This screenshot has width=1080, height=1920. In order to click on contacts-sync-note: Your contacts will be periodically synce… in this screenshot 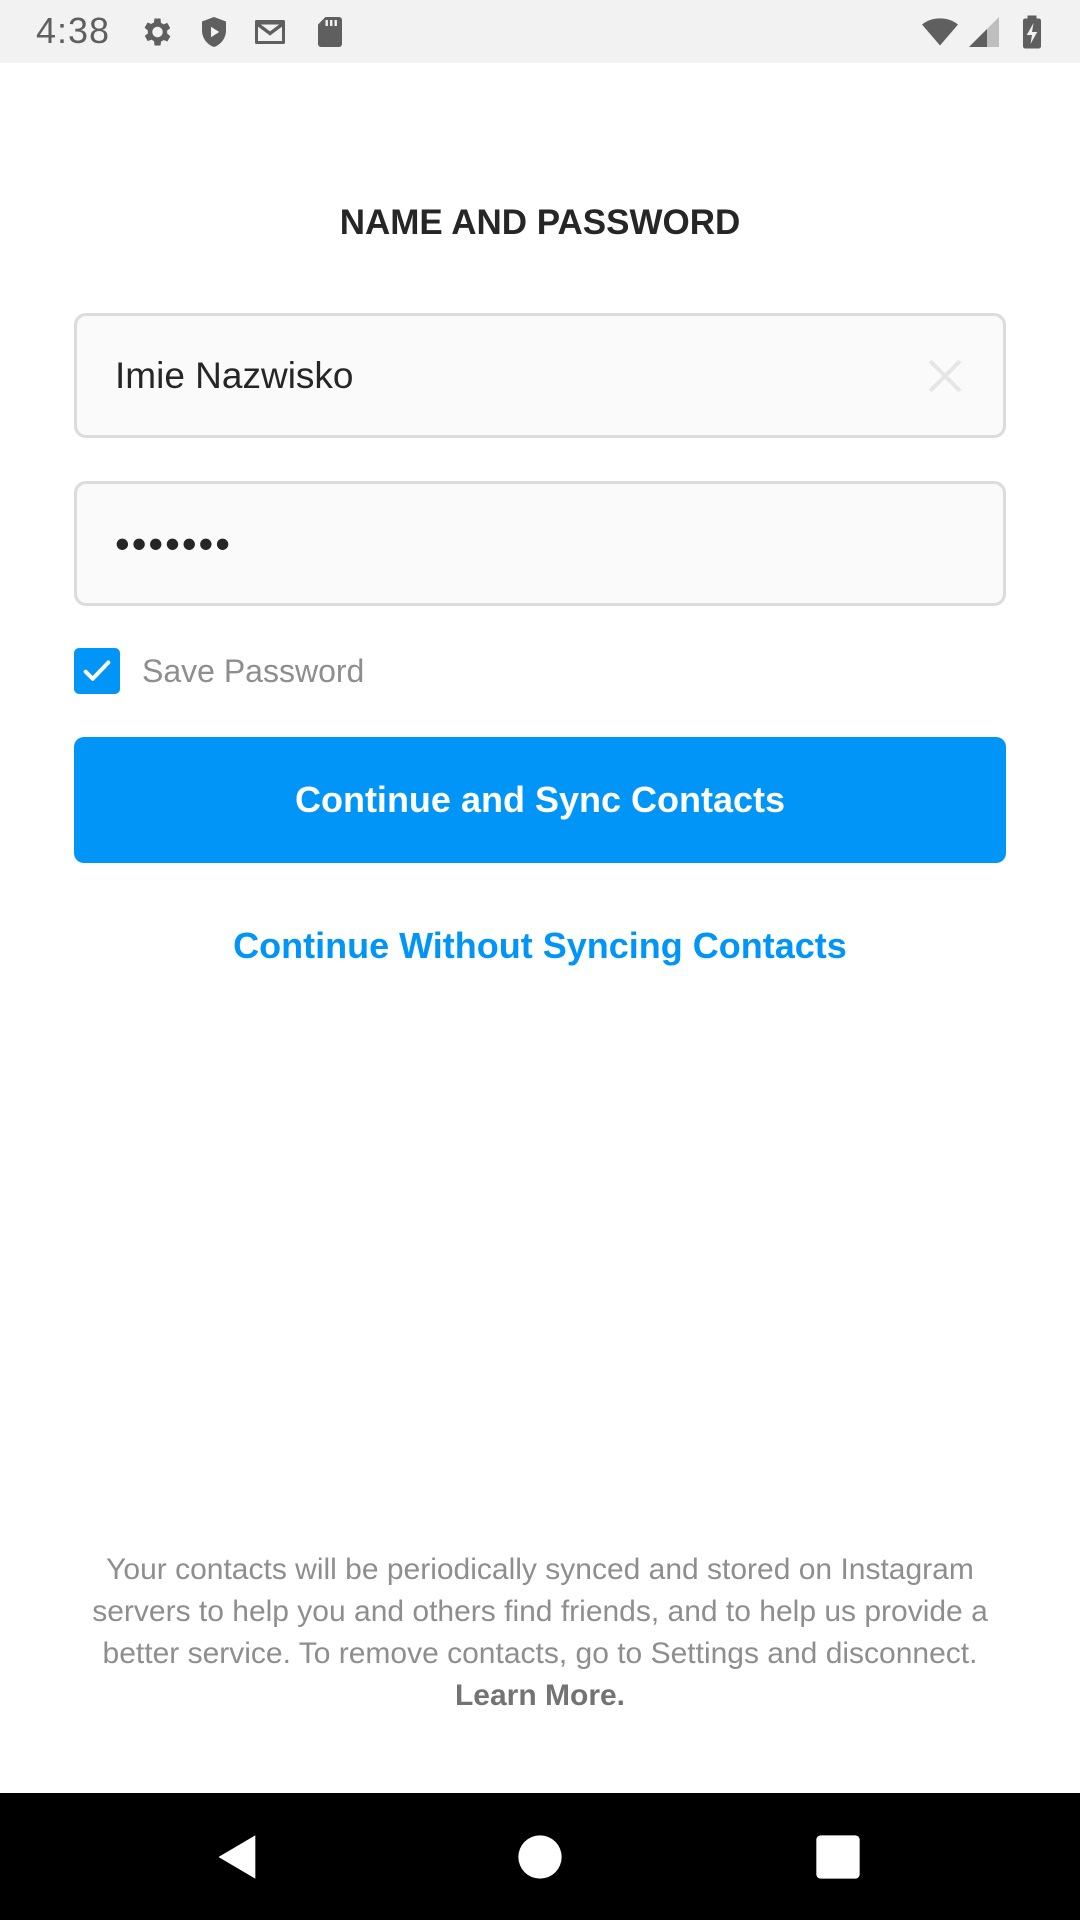, I will do `click(540, 1633)`.